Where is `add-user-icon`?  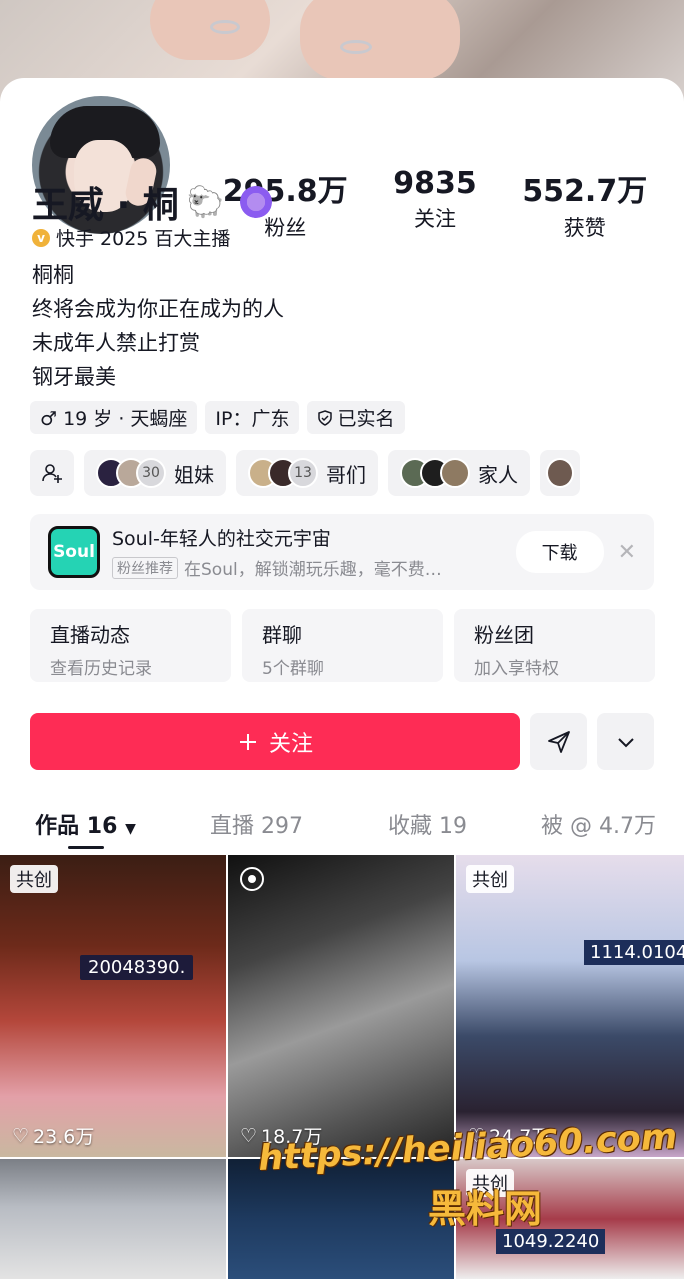
add-user-icon is located at coordinates (52, 473).